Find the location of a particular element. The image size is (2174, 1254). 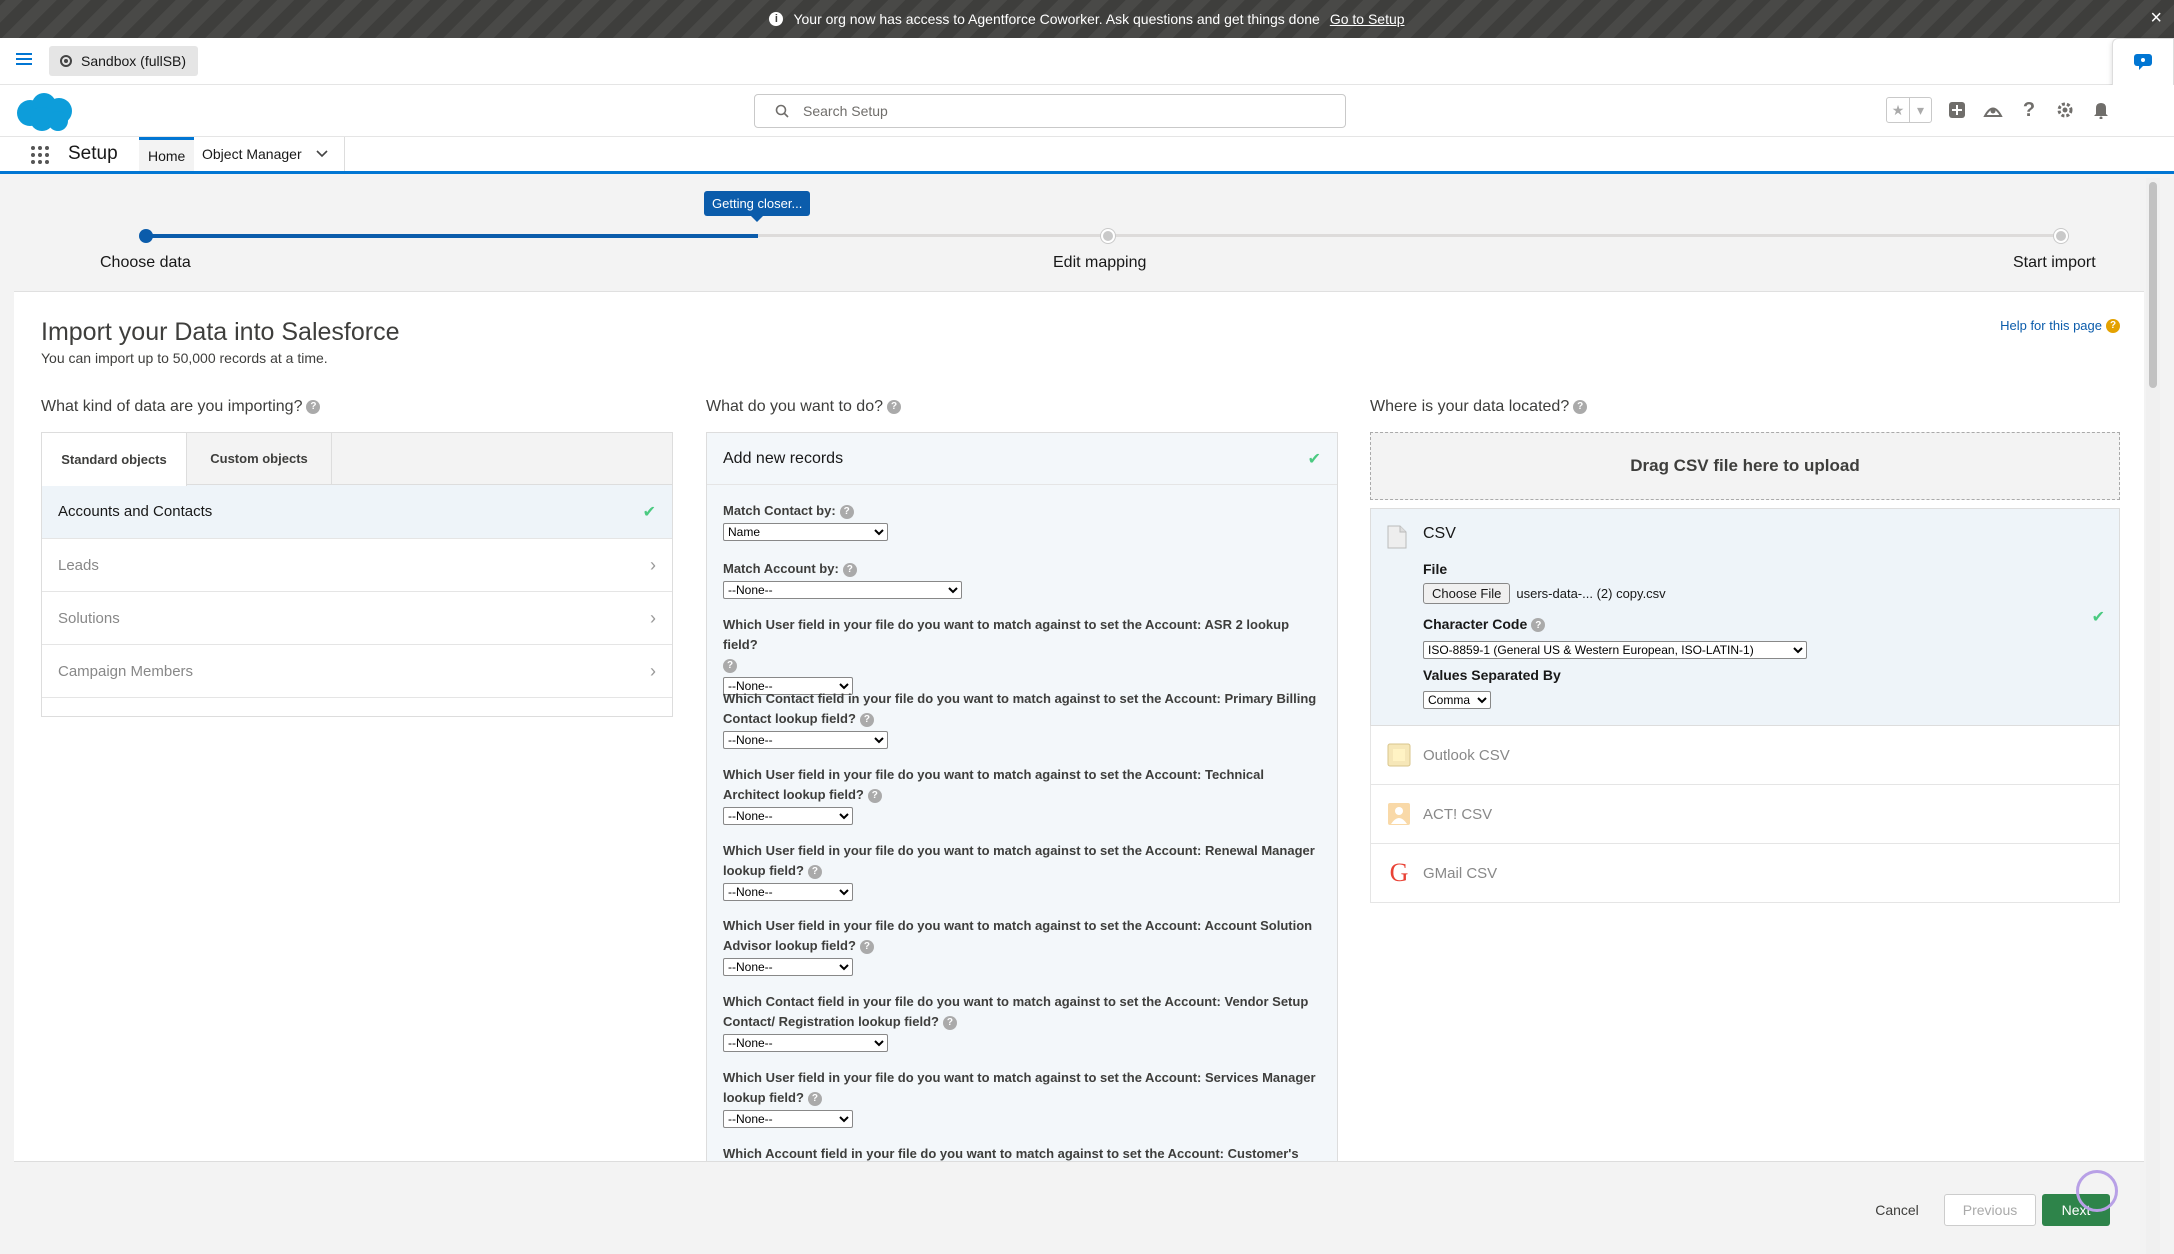

object-item-label: Accounts and Contacts is located at coordinates (135, 511).